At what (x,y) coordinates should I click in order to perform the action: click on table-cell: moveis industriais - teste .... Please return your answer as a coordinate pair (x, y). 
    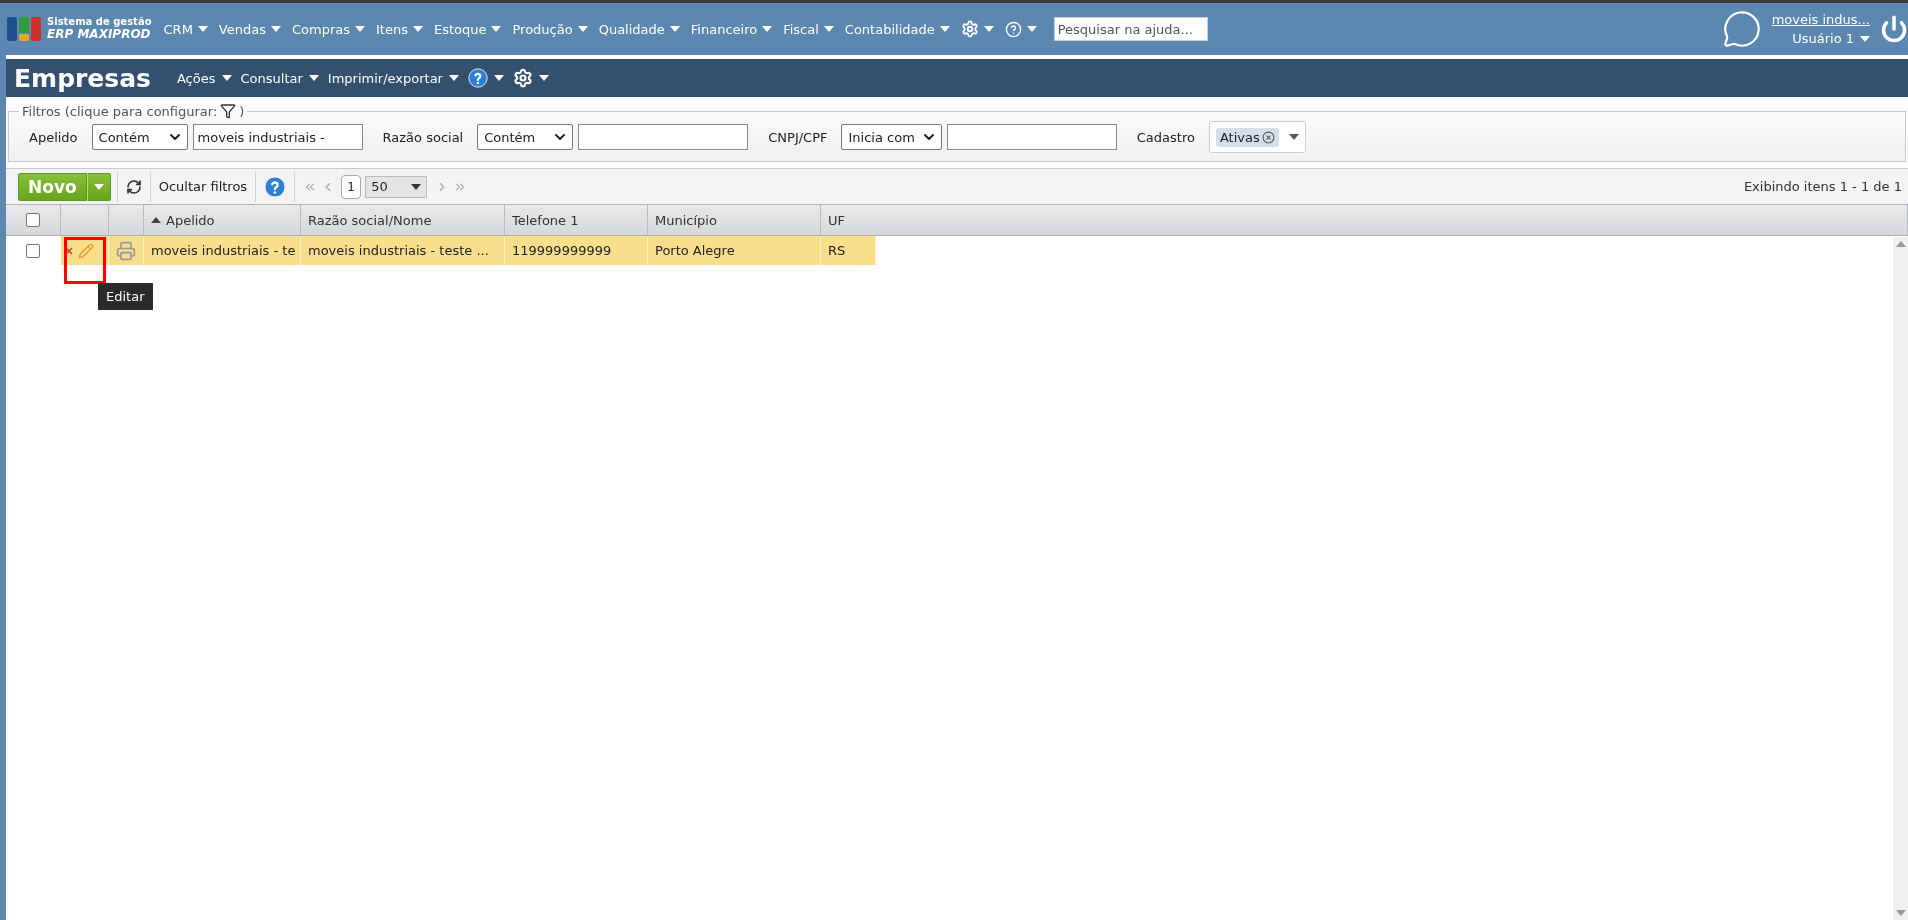
    Looking at the image, I should click on (403, 250).